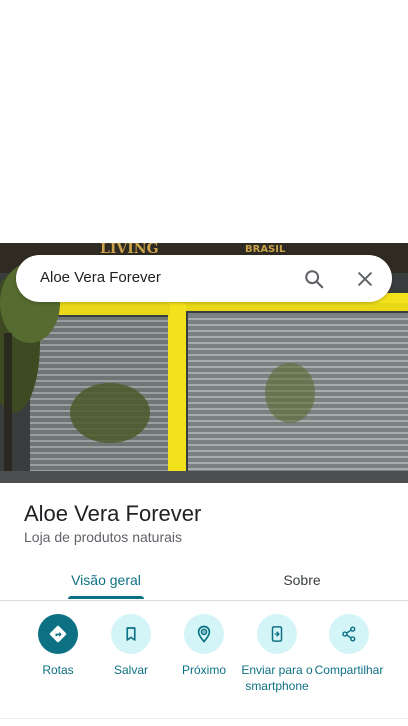 This screenshot has height=726, width=408. I want to click on search-bar: Aloe Vera Forever, so click(204, 278).